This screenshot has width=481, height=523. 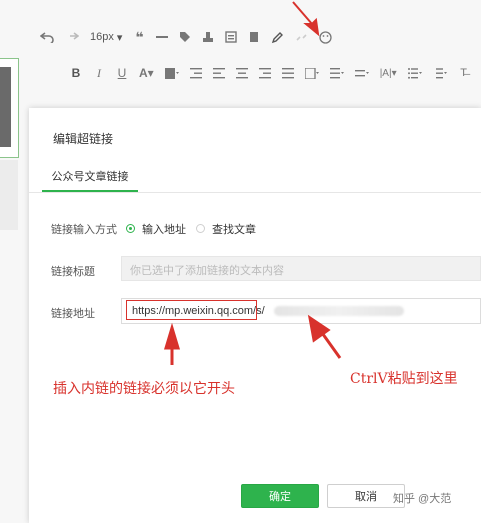 I want to click on font-size-select: 16px ▾, so click(x=106, y=37).